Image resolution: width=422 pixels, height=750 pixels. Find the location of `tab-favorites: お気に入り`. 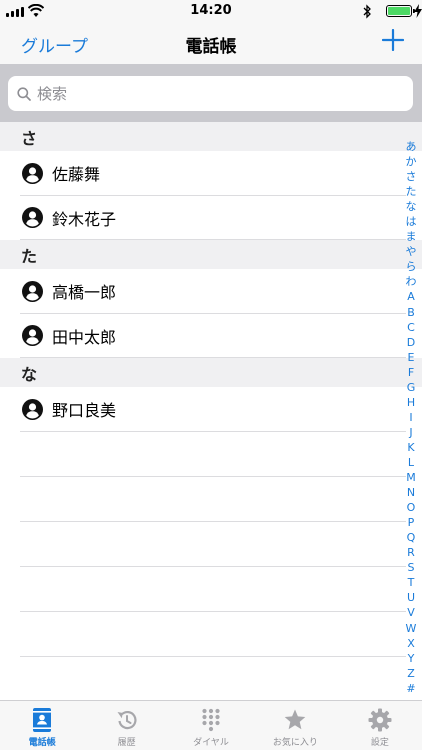

tab-favorites: お気に入り is located at coordinates (295, 725).